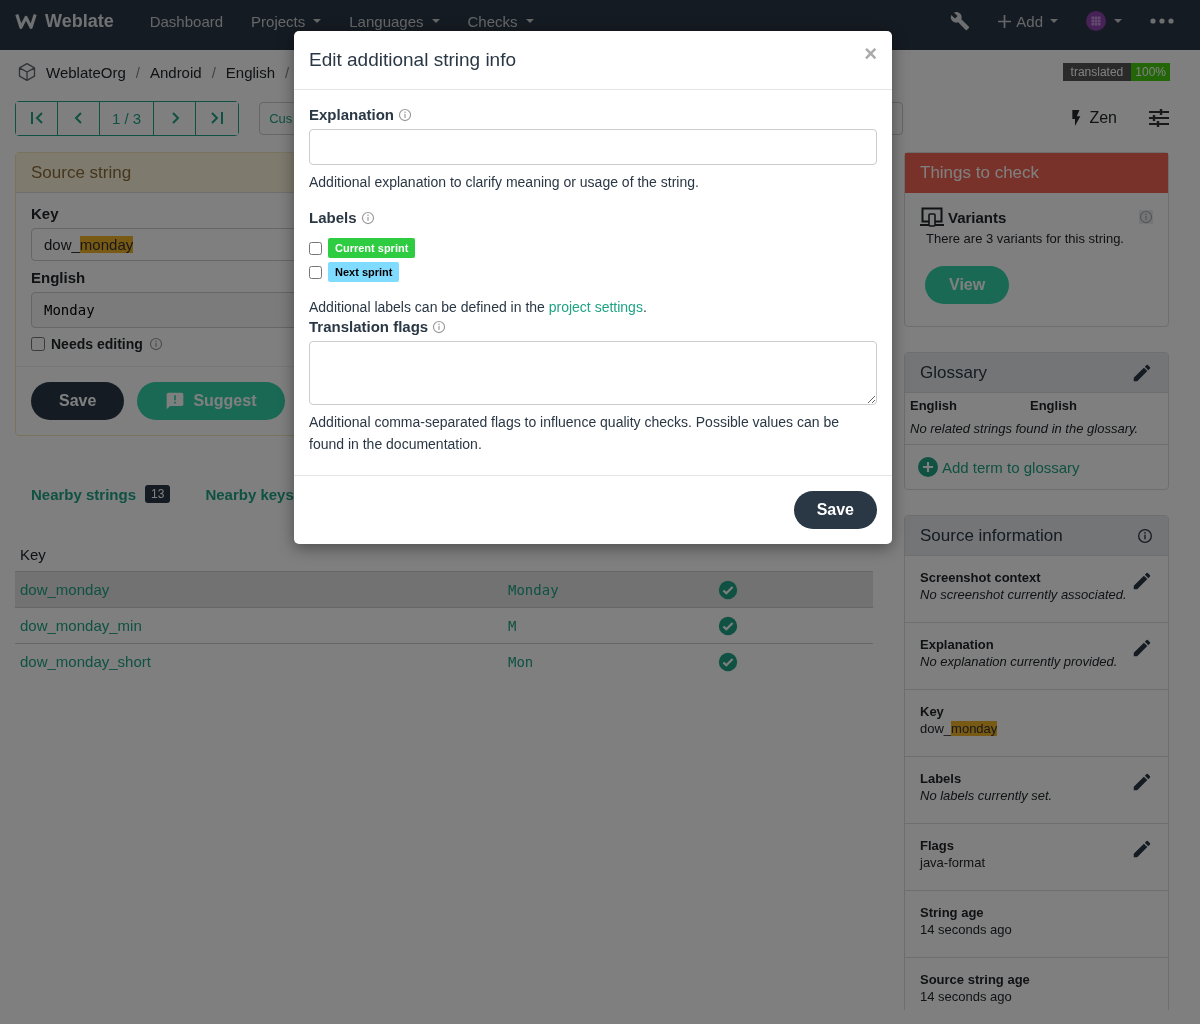 The image size is (1200, 1024). I want to click on empty-message: No related strings found in the glossary., so click(1036, 431).